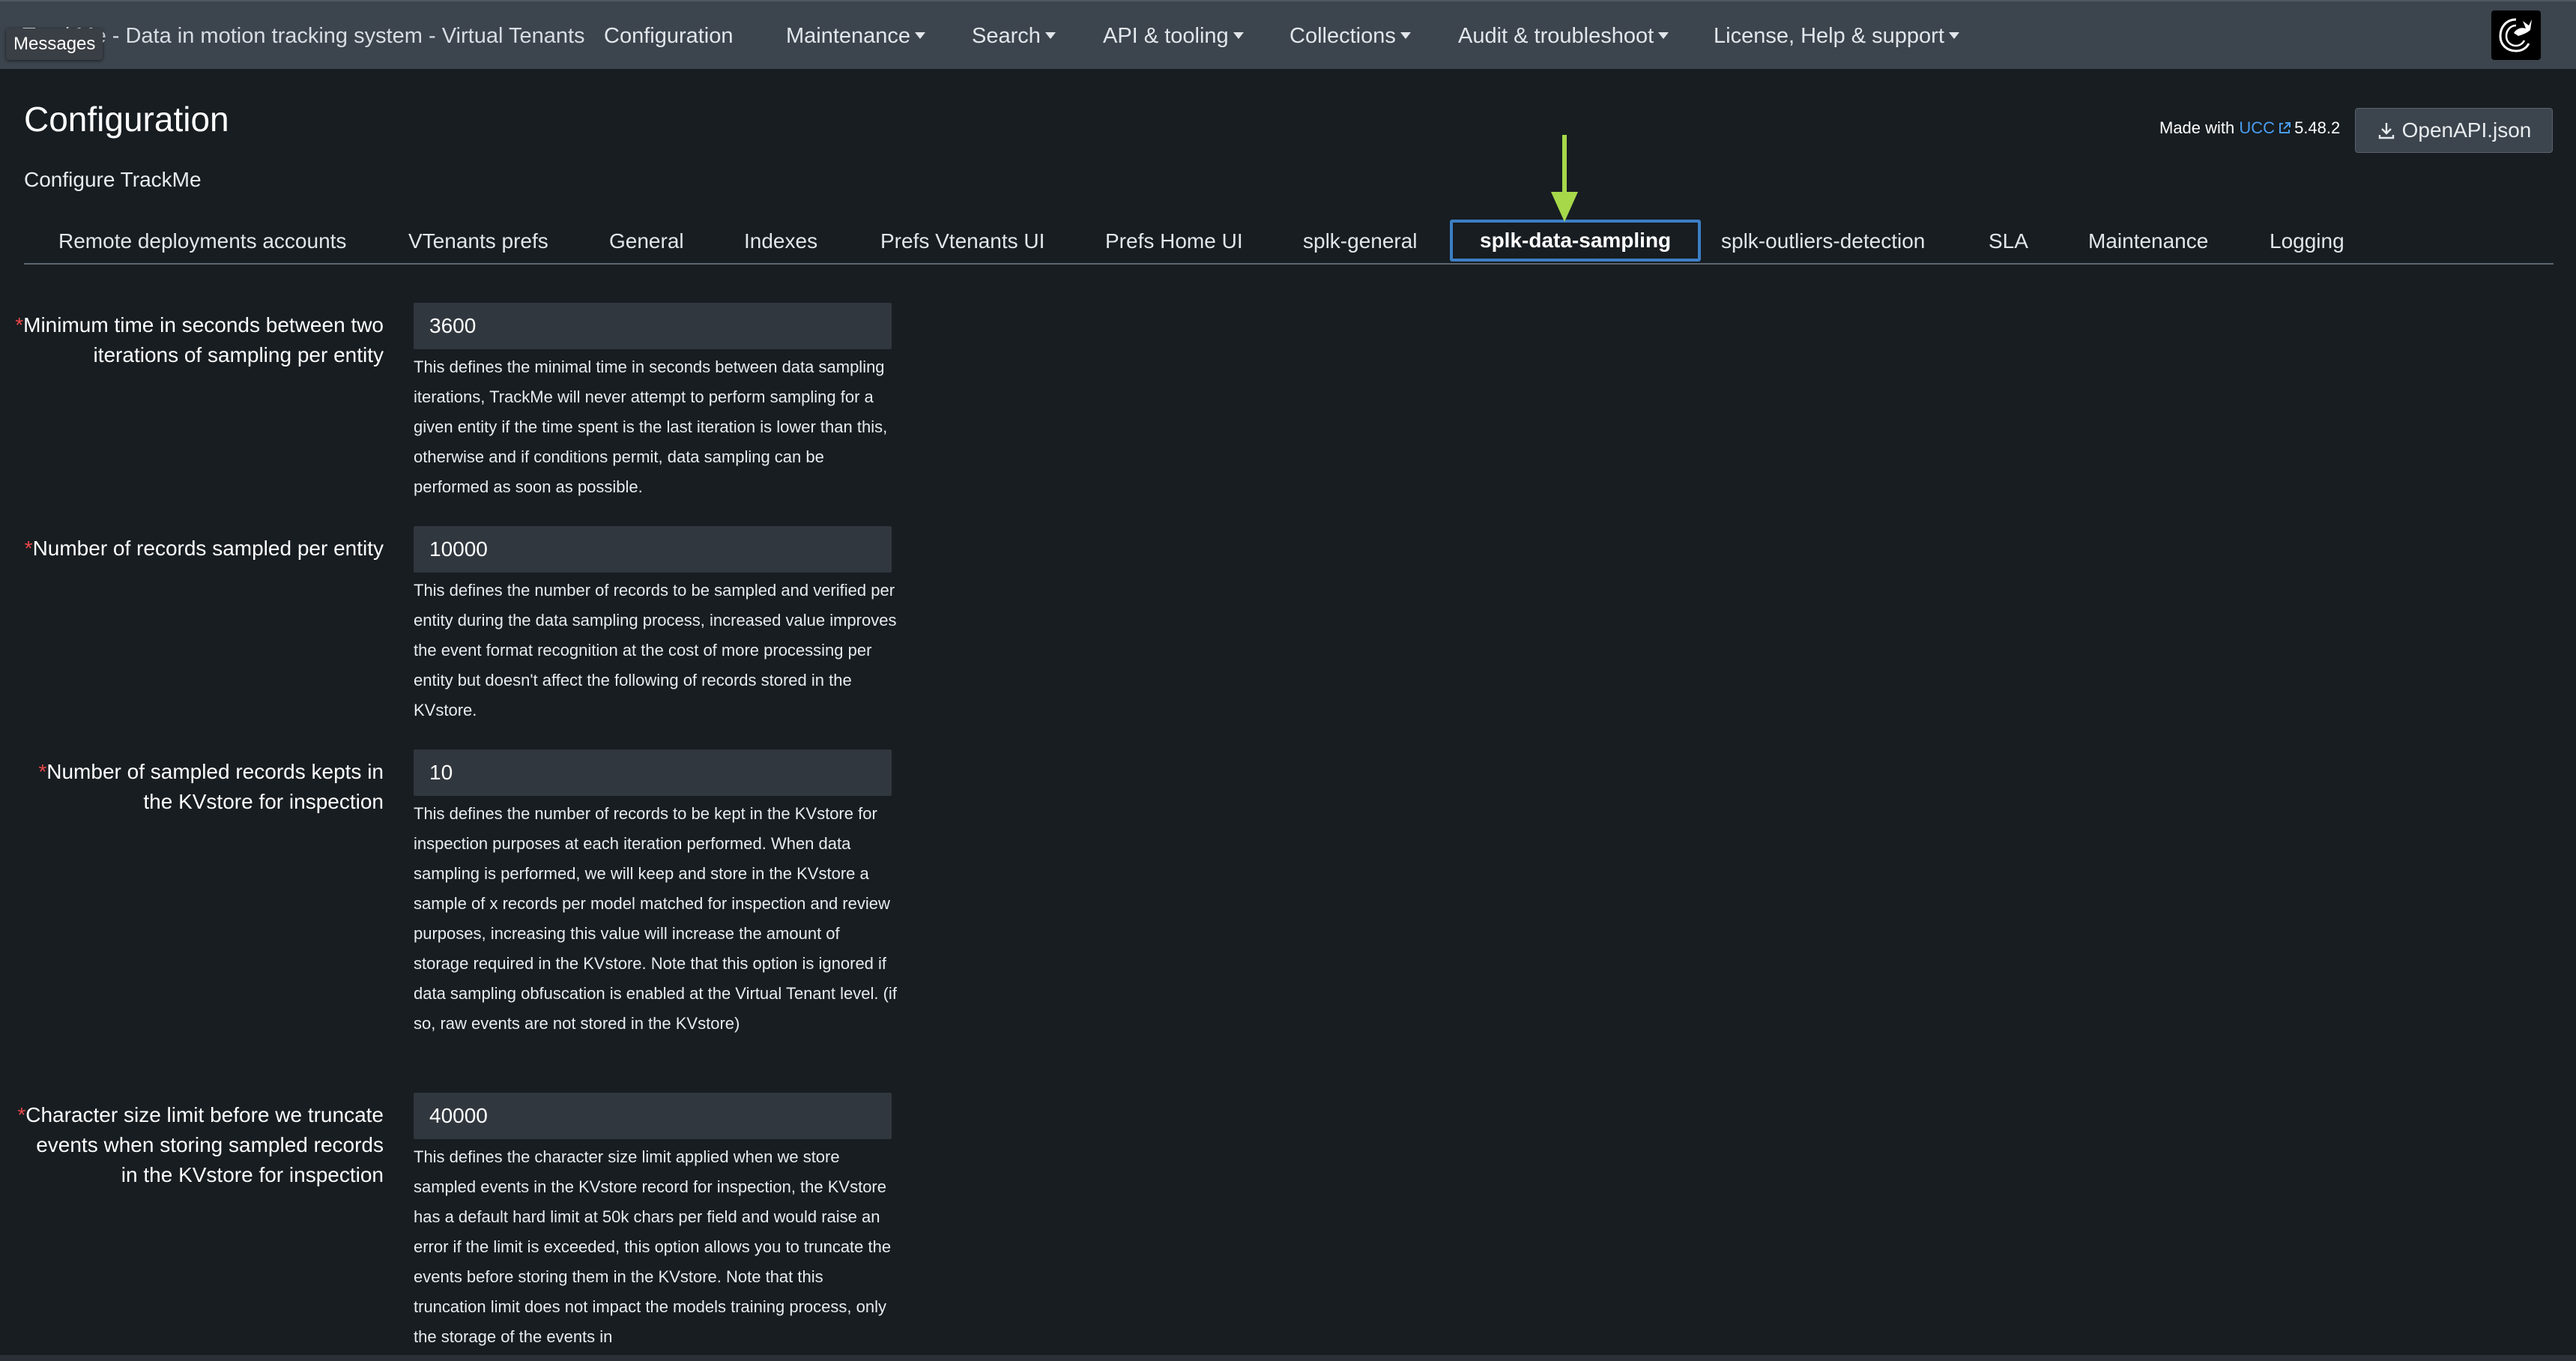 Image resolution: width=2576 pixels, height=1361 pixels. I want to click on external-link-icon, so click(2284, 128).